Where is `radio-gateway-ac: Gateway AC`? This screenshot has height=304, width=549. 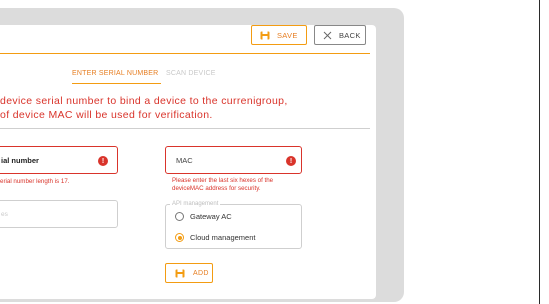 radio-gateway-ac: Gateway AC is located at coordinates (203, 216).